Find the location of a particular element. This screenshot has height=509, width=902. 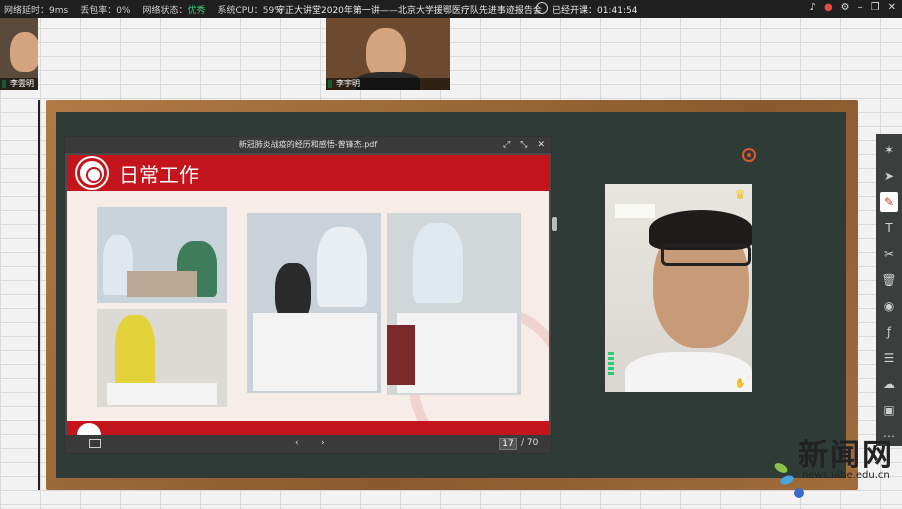

restore-icon: ⤢ is located at coordinates (506, 145).